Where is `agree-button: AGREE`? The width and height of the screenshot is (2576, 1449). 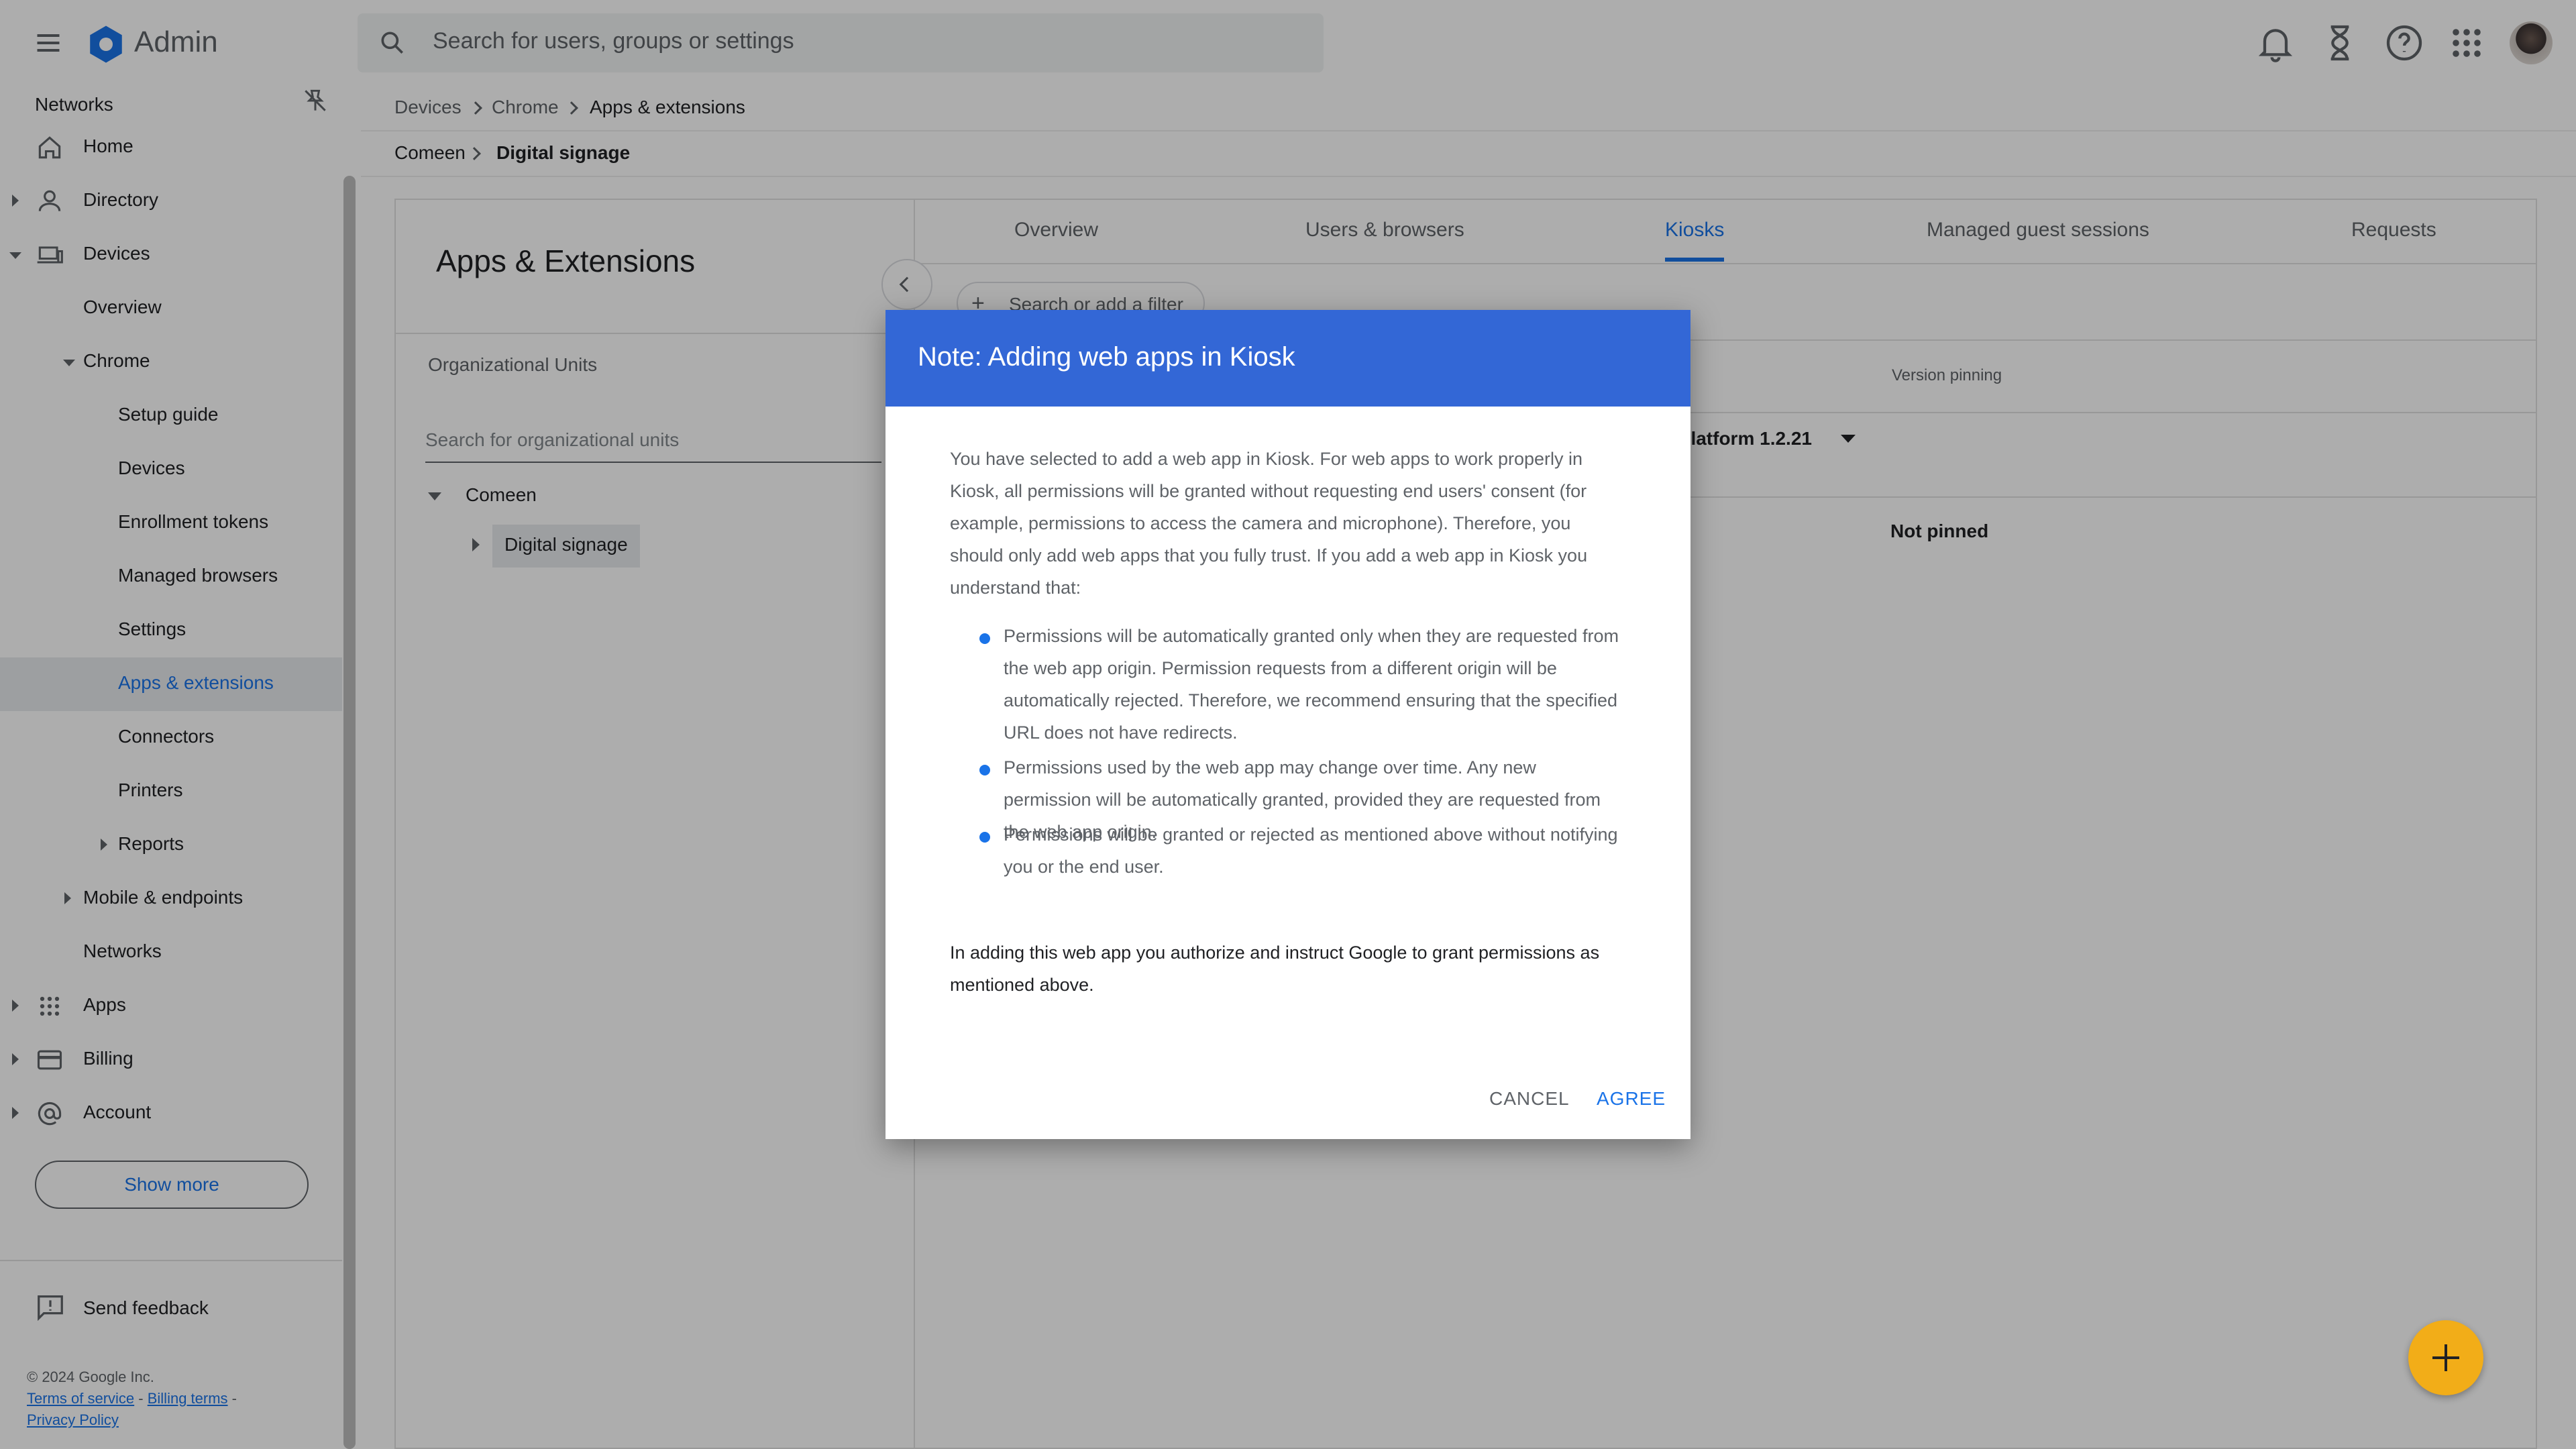
agree-button: AGREE is located at coordinates (1631, 1099).